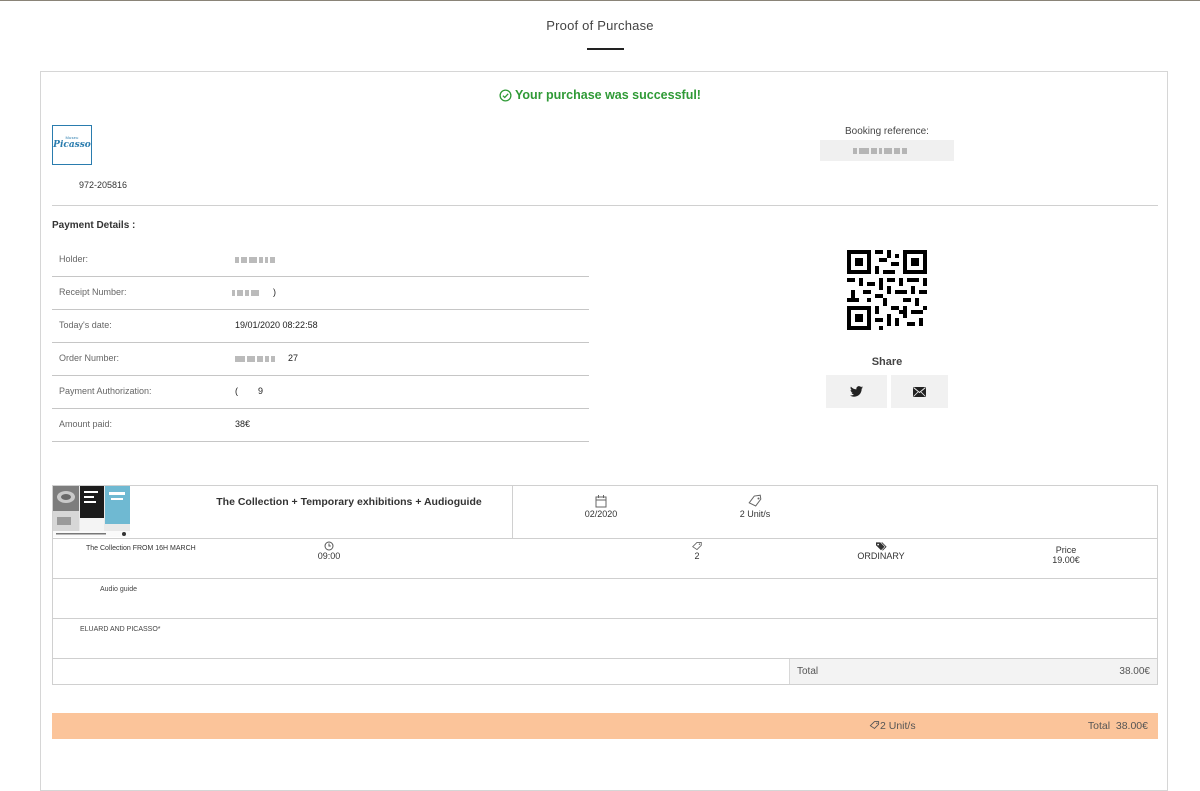 Image resolution: width=1200 pixels, height=791 pixels. I want to click on share-email-button, so click(919, 391).